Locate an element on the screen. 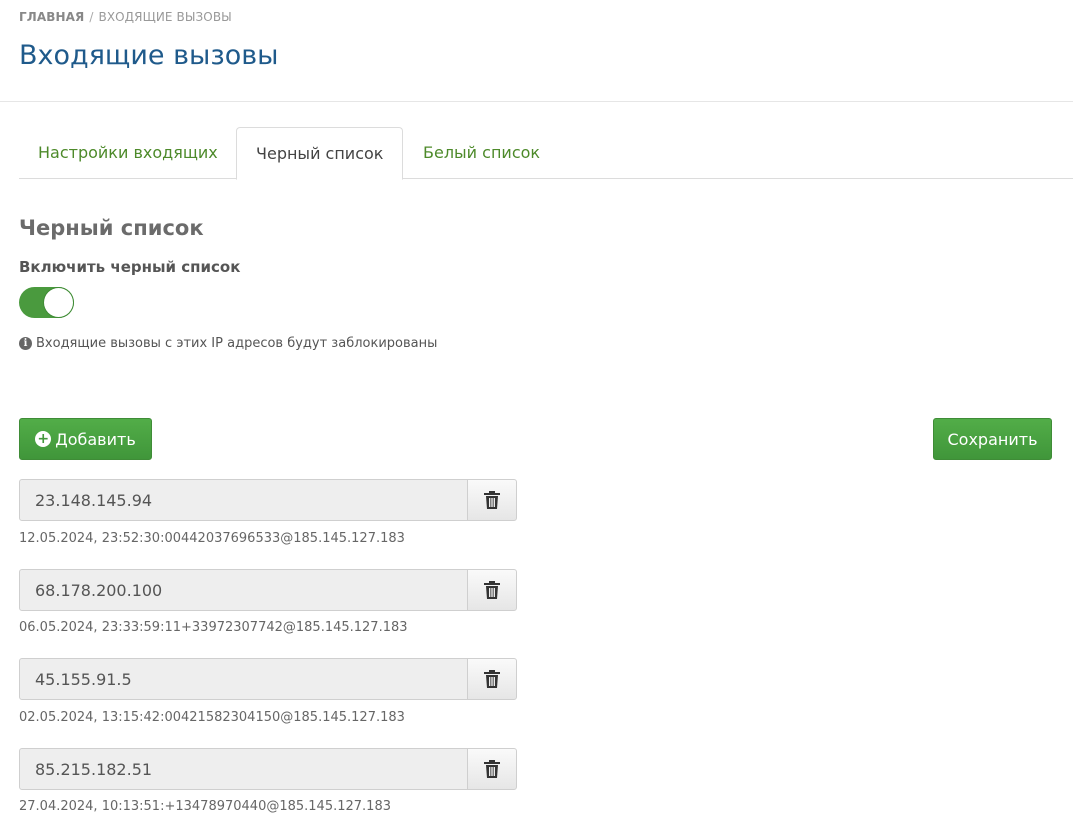 This screenshot has width=1073, height=825. toggle-knob is located at coordinates (58, 302).